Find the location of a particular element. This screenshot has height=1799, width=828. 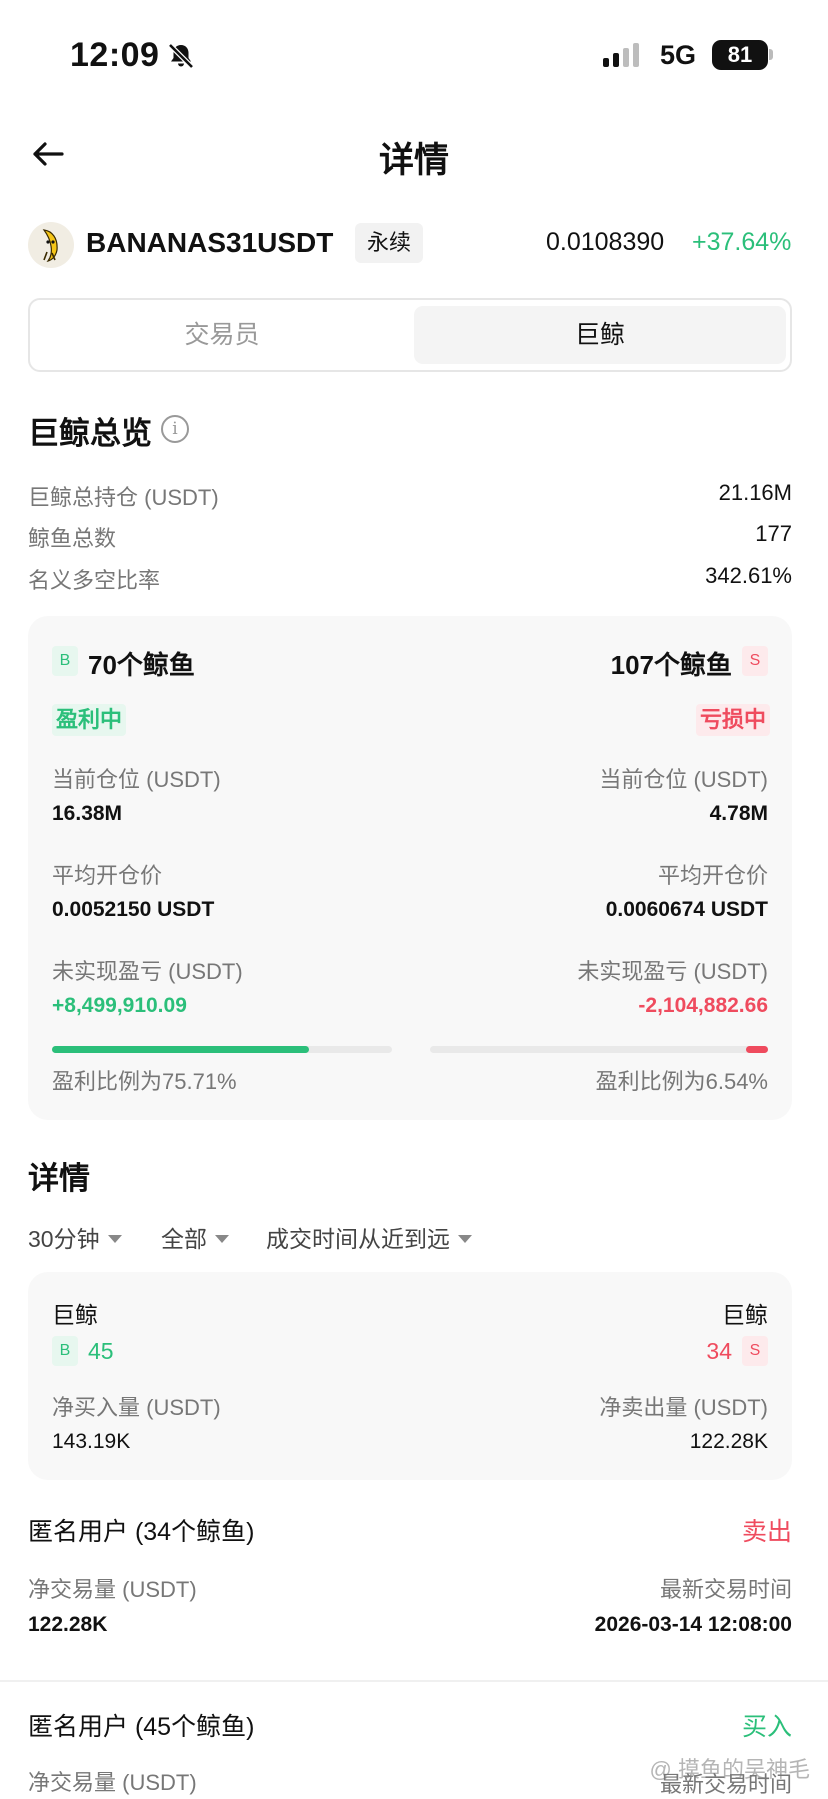

whale-count-value: 177 is located at coordinates (773, 533).